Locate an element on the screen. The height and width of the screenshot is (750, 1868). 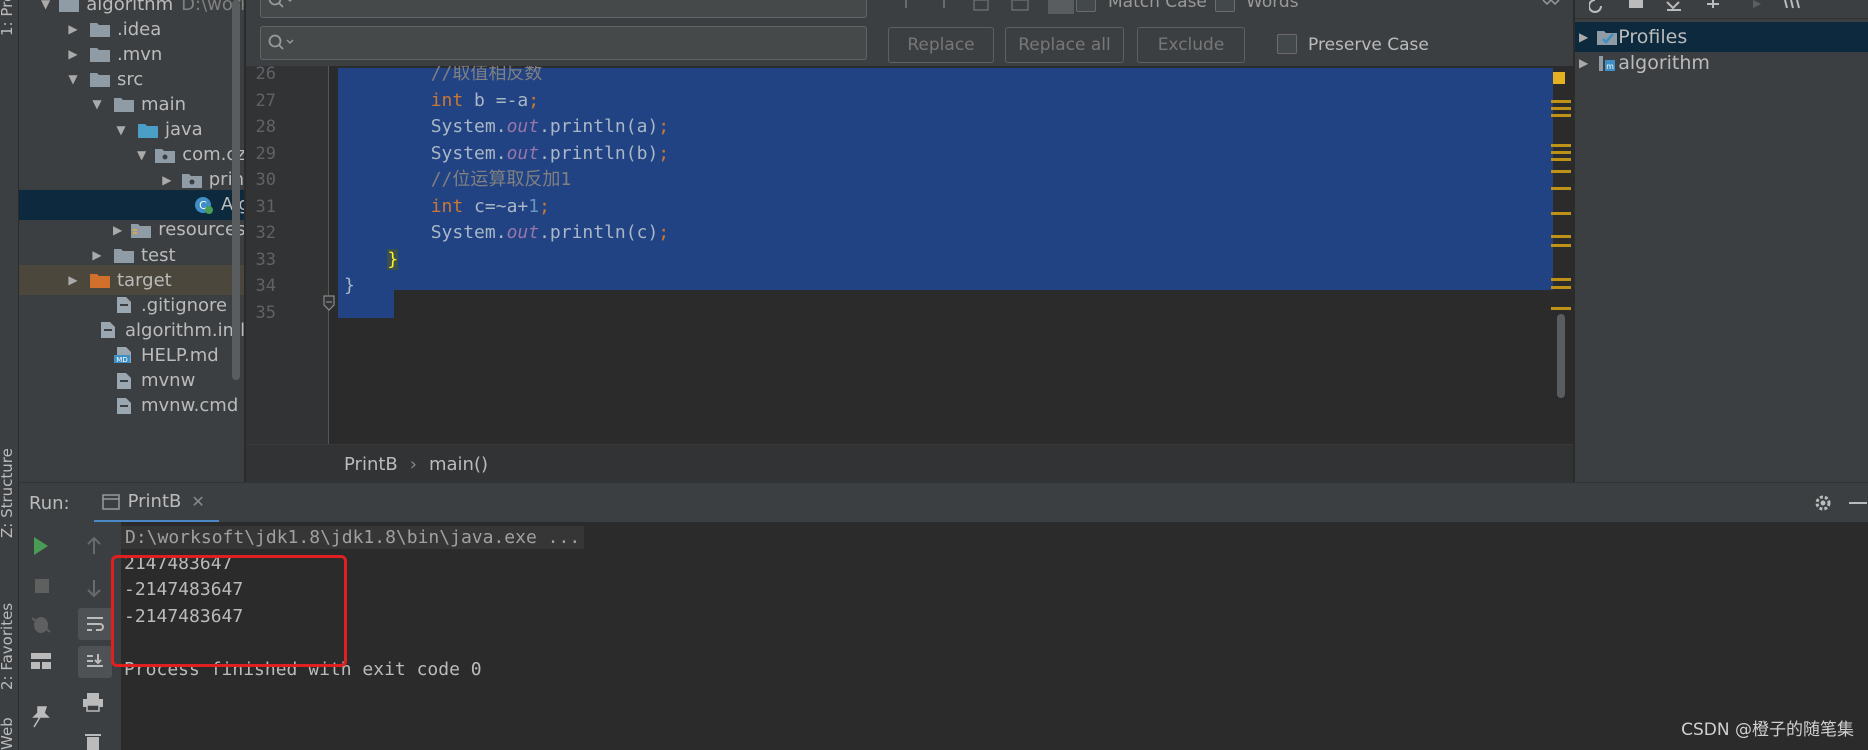
maven-module-icon: m is located at coordinates (1607, 63).